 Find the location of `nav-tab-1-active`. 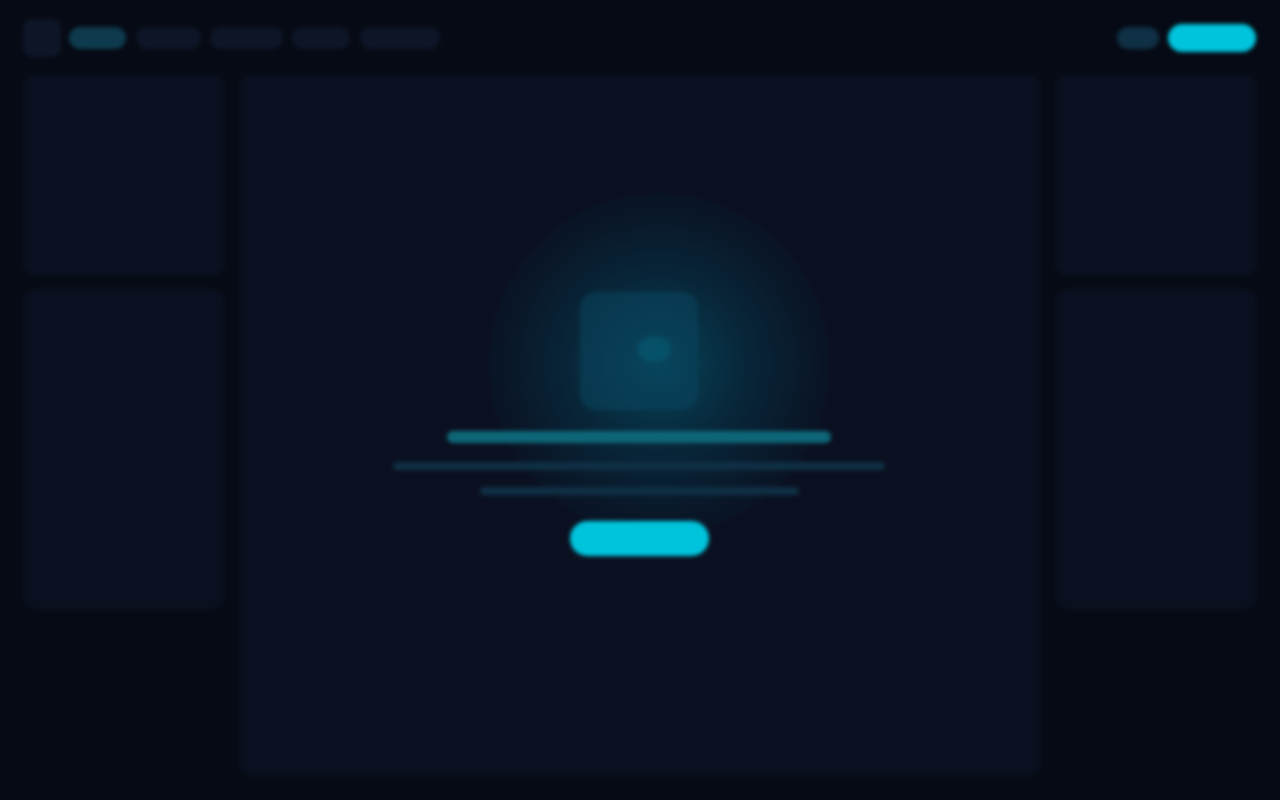

nav-tab-1-active is located at coordinates (97, 38).